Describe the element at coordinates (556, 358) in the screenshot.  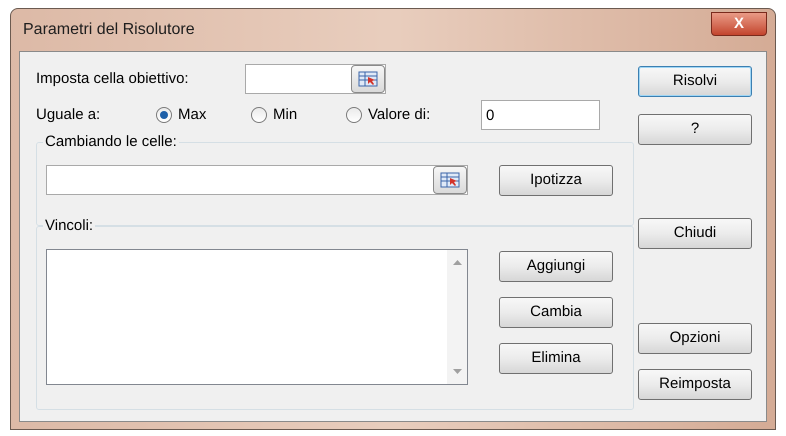
I see `dialog-button: Elimina` at that location.